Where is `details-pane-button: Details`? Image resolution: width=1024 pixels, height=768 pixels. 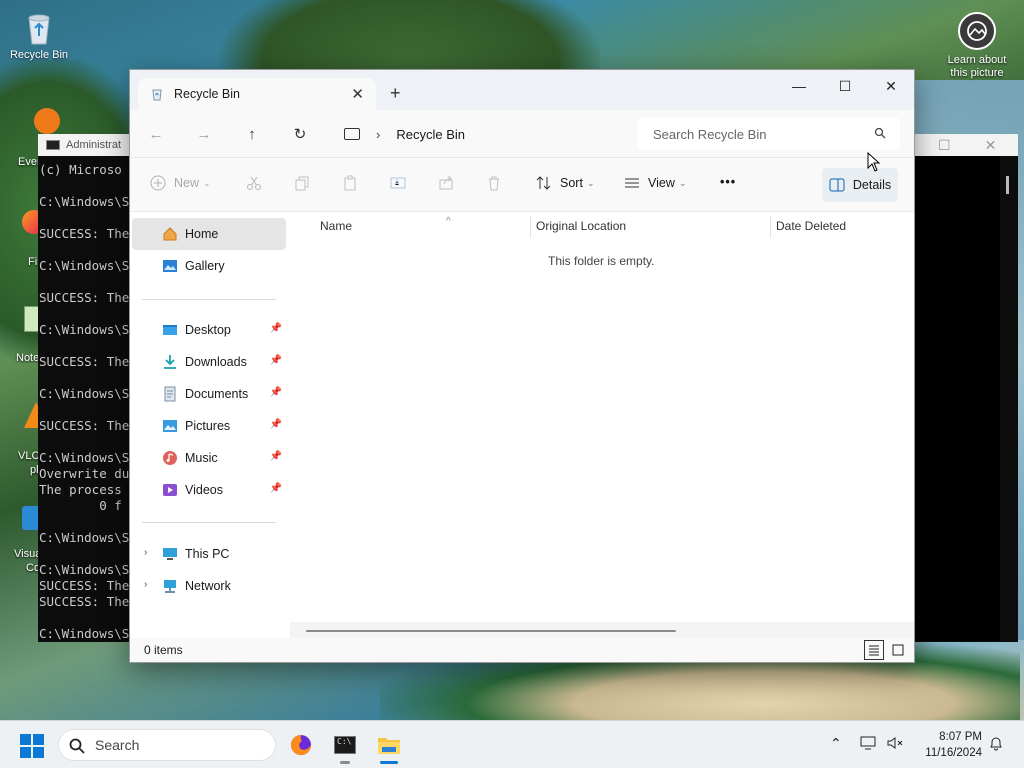 details-pane-button: Details is located at coordinates (860, 185).